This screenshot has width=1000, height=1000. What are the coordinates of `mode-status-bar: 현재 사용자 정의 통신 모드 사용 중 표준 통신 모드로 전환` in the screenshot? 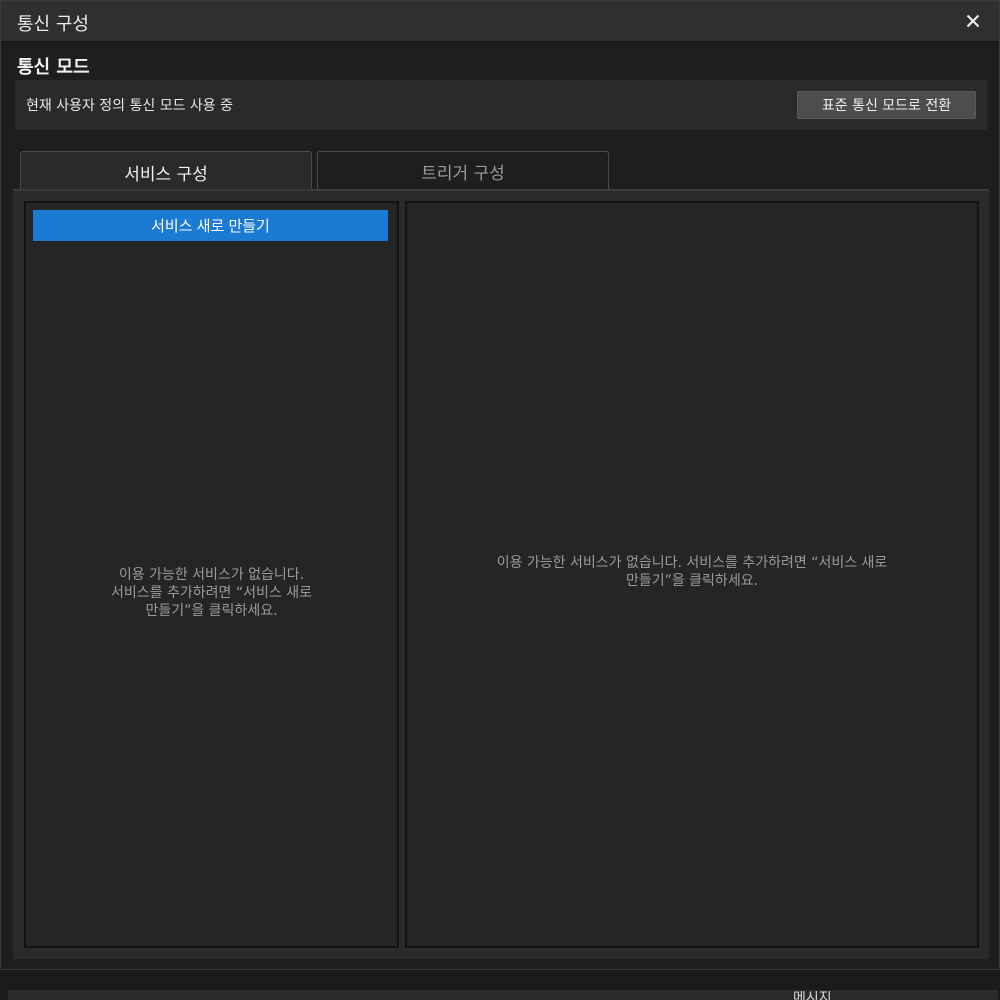 It's located at (501, 105).